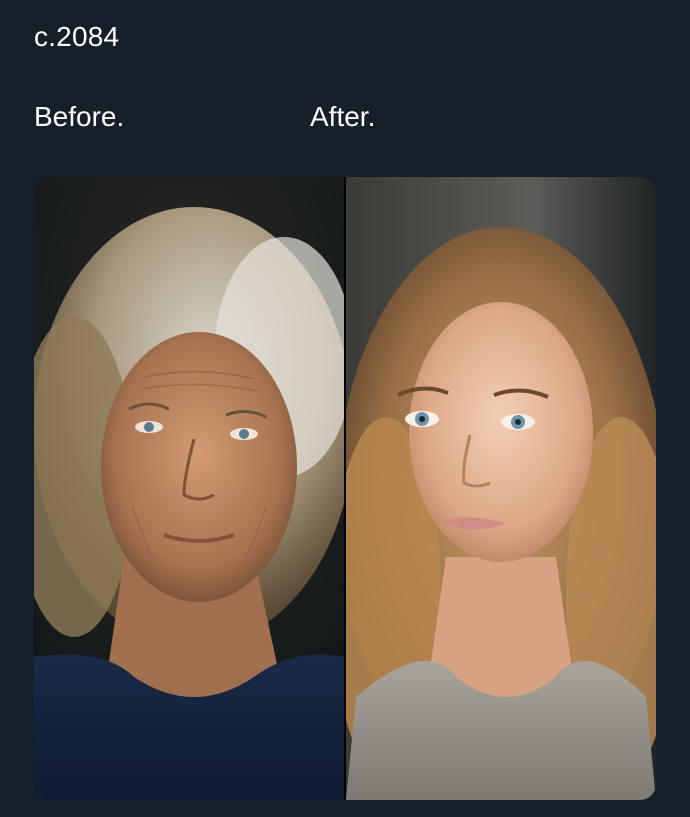 The image size is (690, 817). I want to click on tweet-text: c.2084, so click(344, 37).